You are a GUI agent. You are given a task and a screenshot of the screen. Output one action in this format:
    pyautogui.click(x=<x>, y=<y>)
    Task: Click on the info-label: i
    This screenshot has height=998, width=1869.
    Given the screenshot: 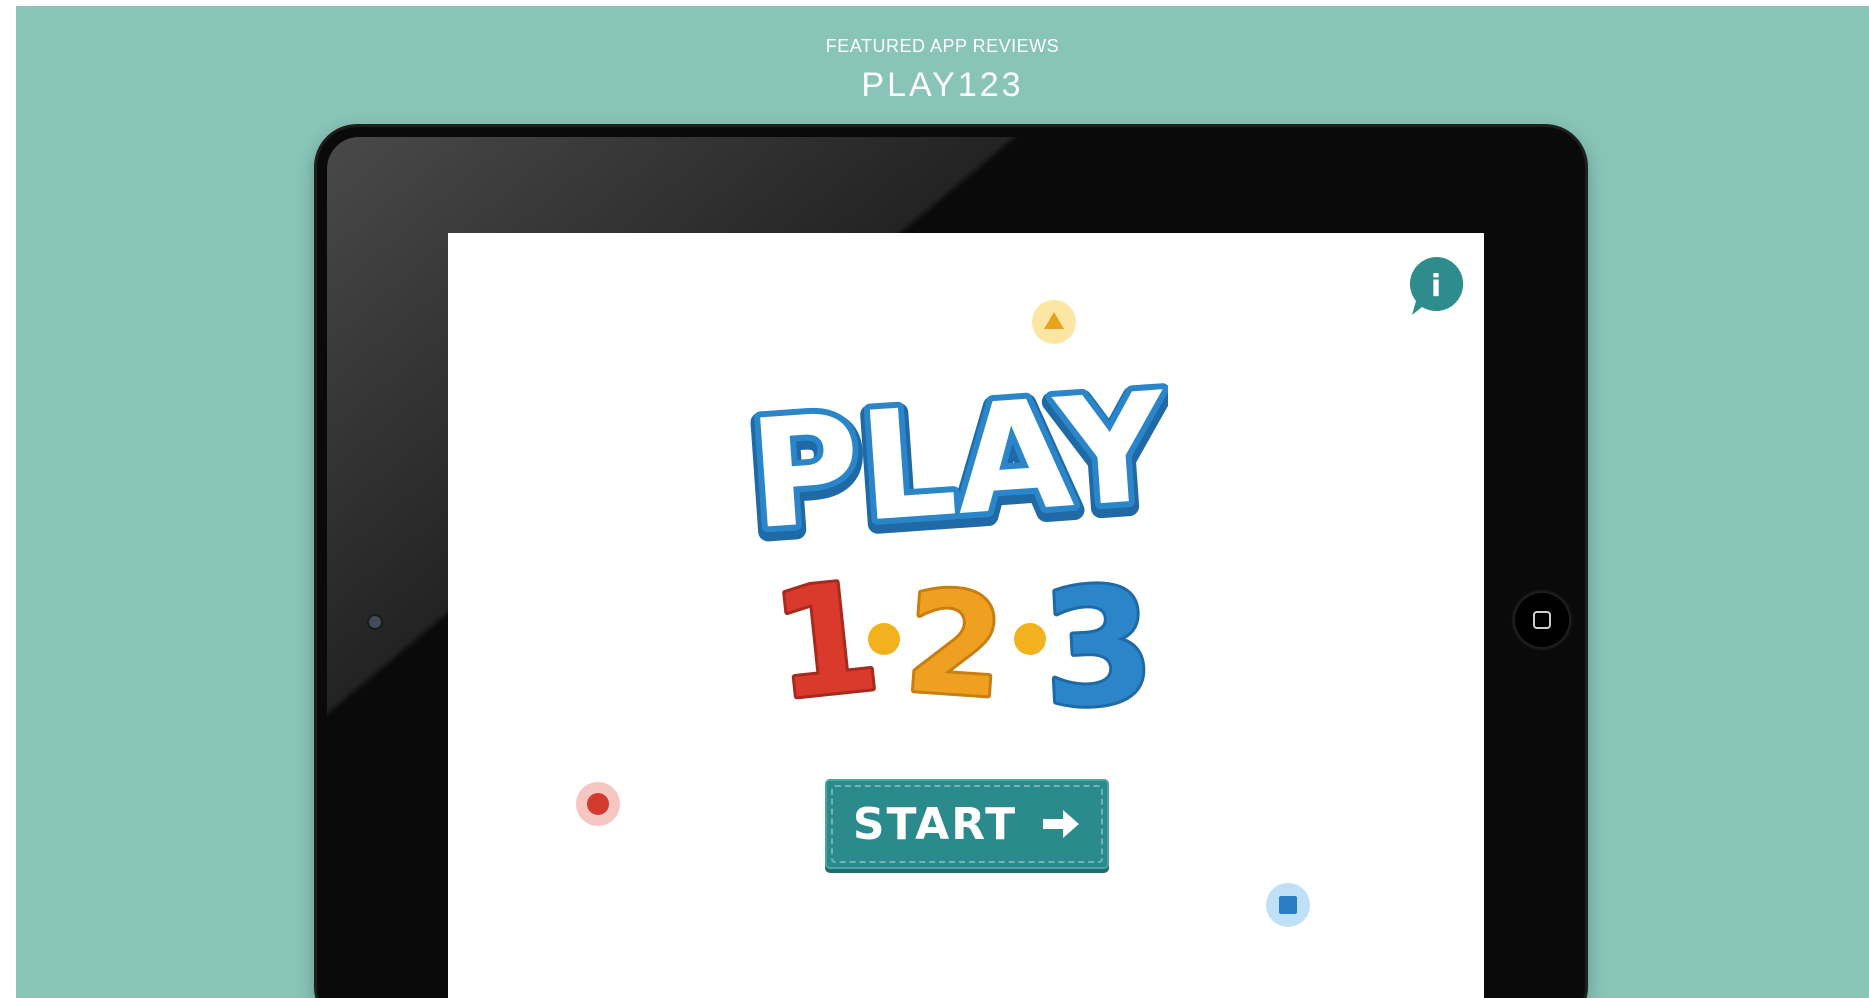 What is the action you would take?
    pyautogui.click(x=1436, y=286)
    